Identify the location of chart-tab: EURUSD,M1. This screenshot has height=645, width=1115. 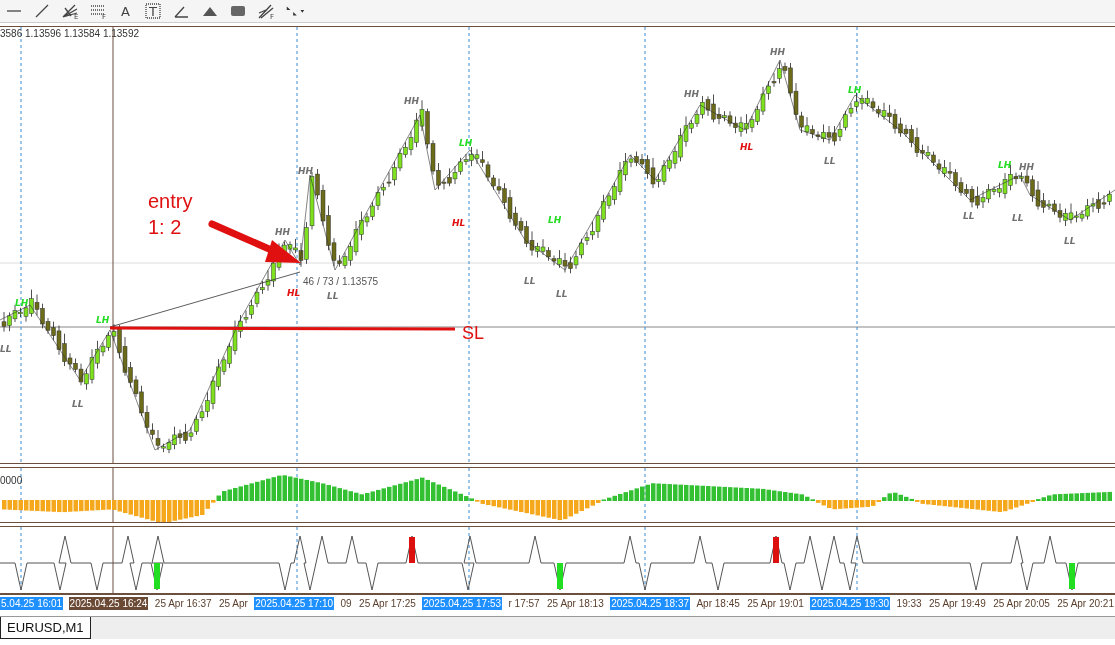
(45, 628).